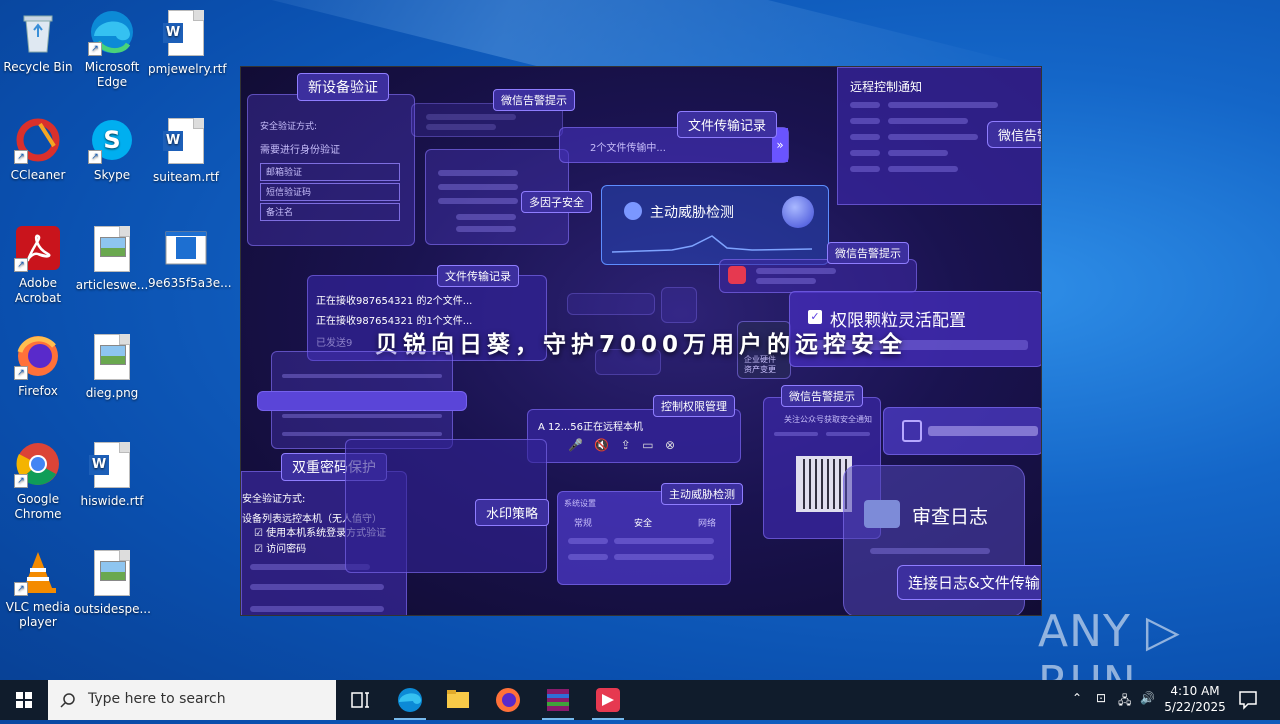 This screenshot has width=1280, height=724. I want to click on taskbar-winrar, so click(558, 700).